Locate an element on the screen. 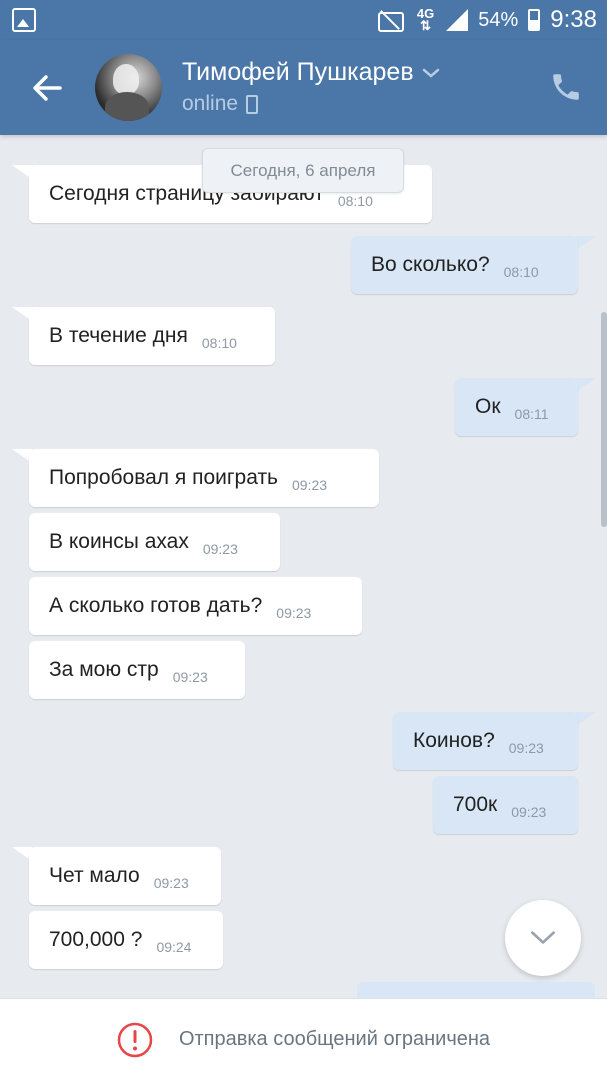  call-button is located at coordinates (566, 87).